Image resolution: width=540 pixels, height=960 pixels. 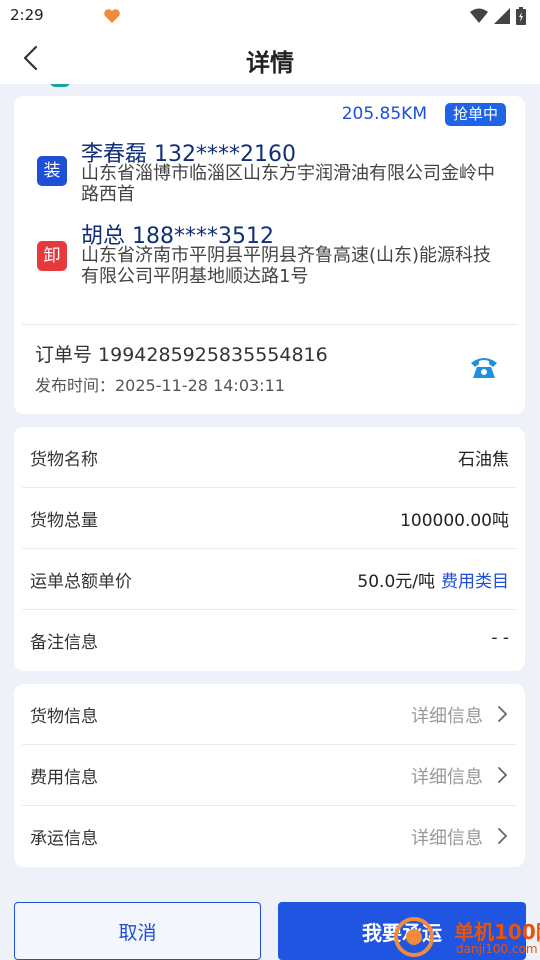 What do you see at coordinates (112, 16) in the screenshot?
I see `heart-notification-icon` at bounding box center [112, 16].